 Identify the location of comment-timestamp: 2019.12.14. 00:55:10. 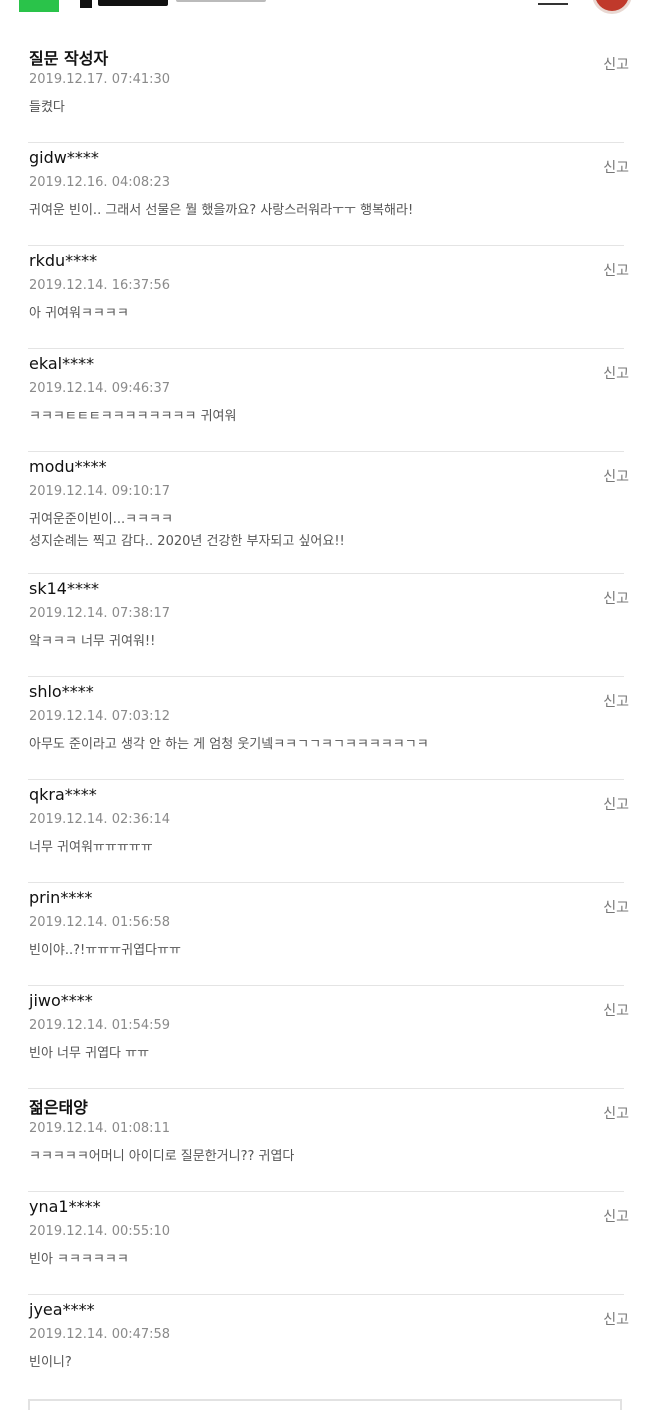
(100, 1231).